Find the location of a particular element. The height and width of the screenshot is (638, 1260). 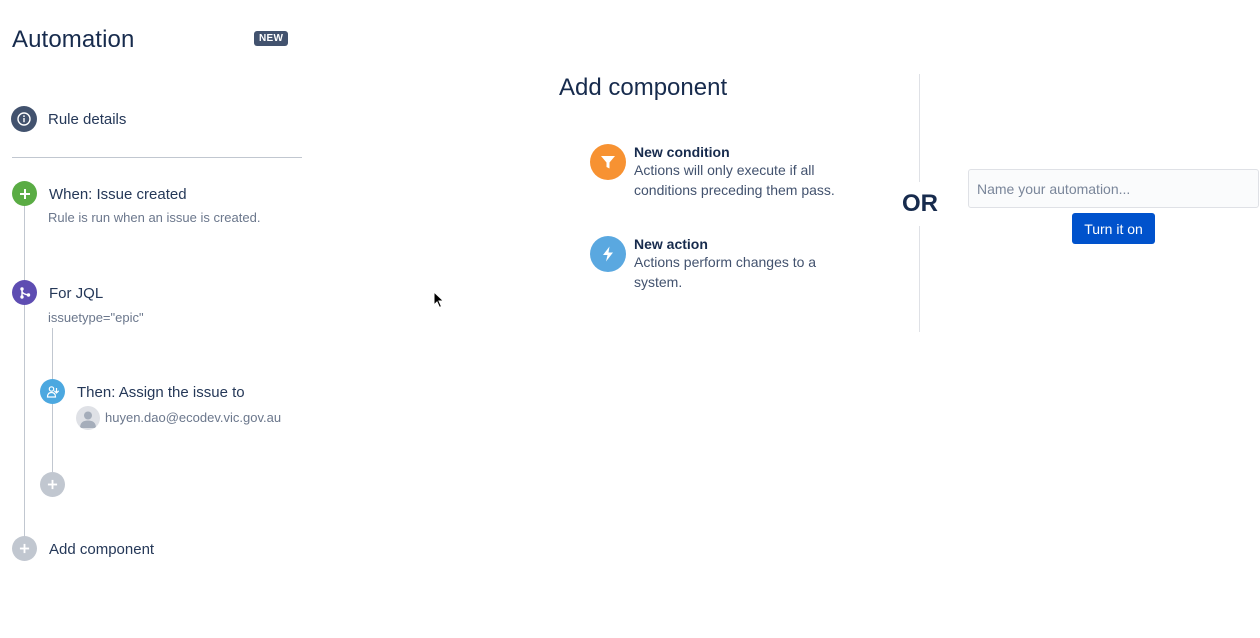

trigger-subtitle: Rule is run when an issue is created. is located at coordinates (154, 217).